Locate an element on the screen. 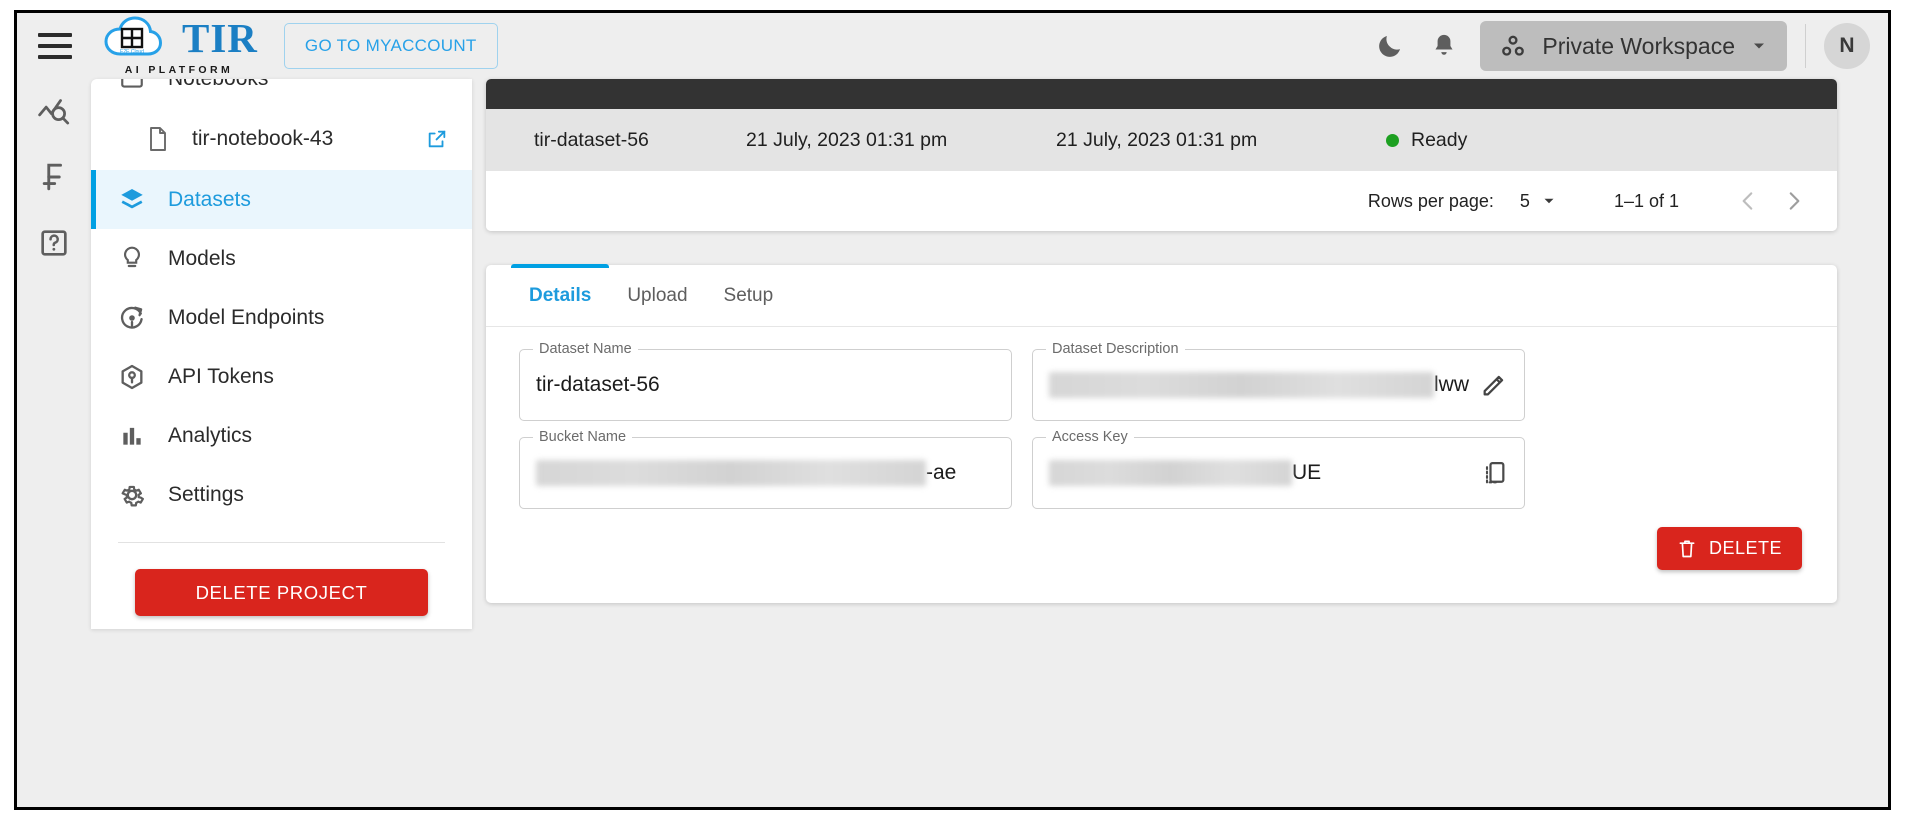 The height and width of the screenshot is (822, 1905). model-bulb-icon is located at coordinates (132, 259).